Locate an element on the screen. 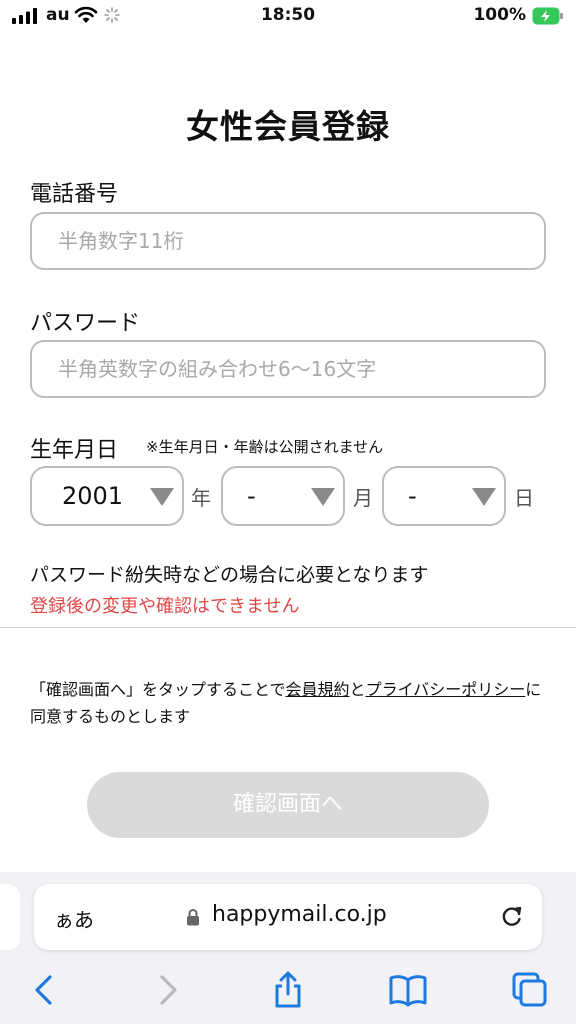  lock-icon is located at coordinates (193, 917).